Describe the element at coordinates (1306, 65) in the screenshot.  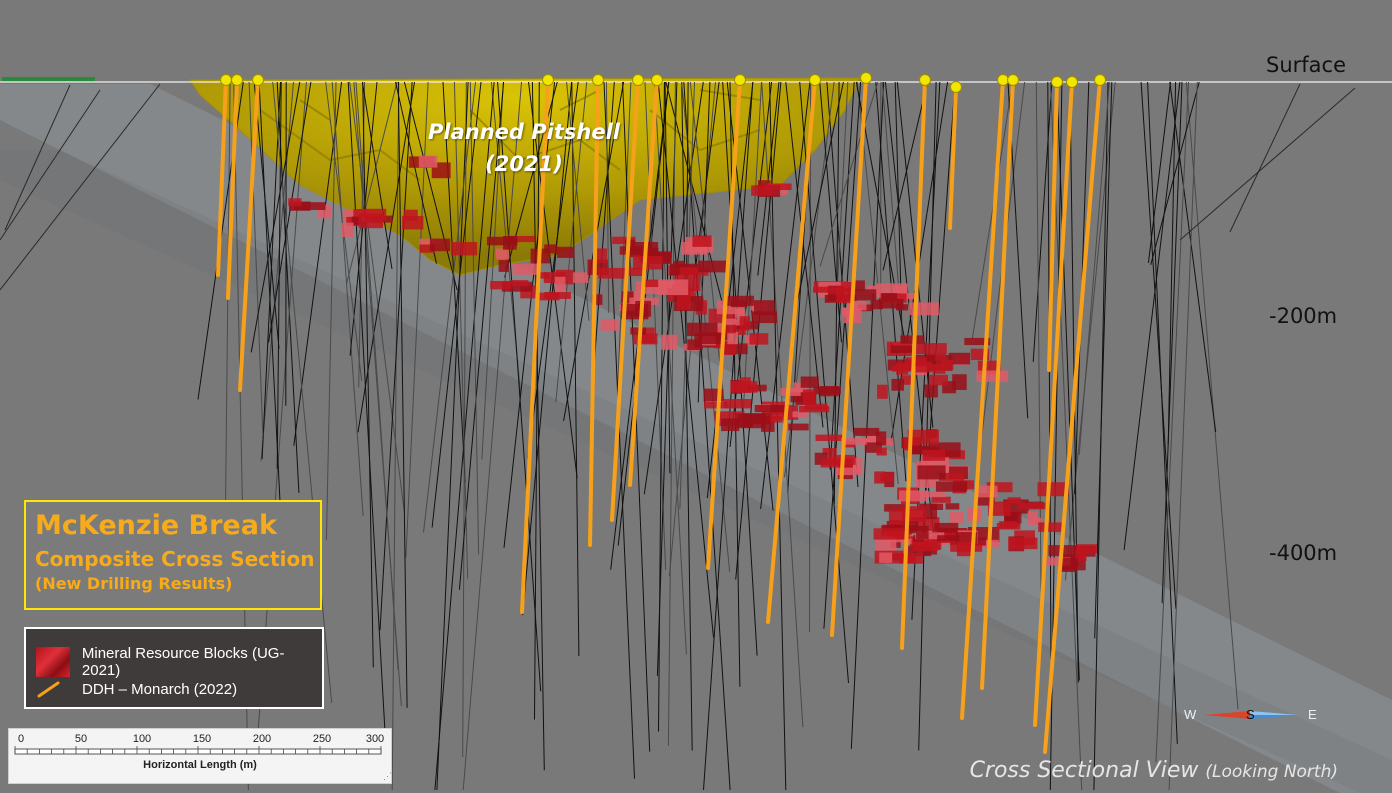
I see `surface-label: Surface` at that location.